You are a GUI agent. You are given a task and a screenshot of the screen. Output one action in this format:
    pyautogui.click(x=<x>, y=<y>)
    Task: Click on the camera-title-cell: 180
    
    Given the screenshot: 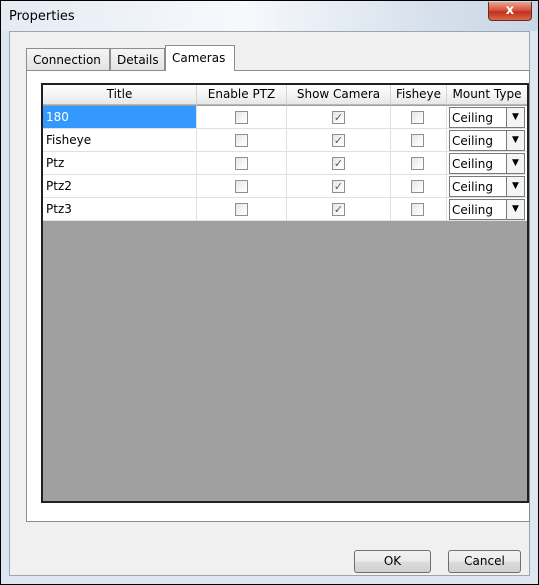 What is the action you would take?
    pyautogui.click(x=120, y=117)
    